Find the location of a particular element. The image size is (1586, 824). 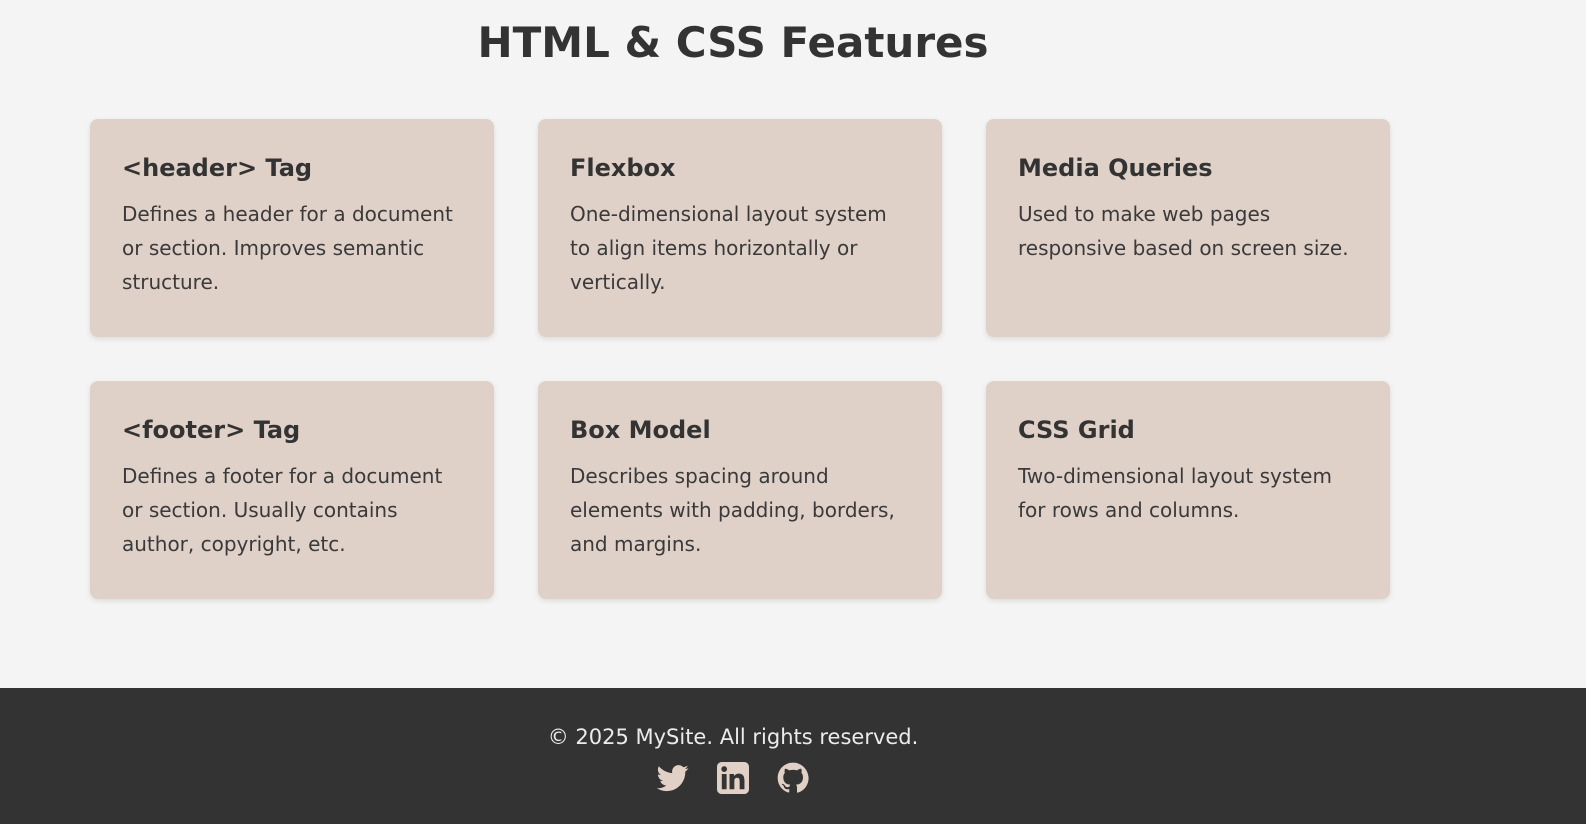

twitter-link is located at coordinates (673, 778).